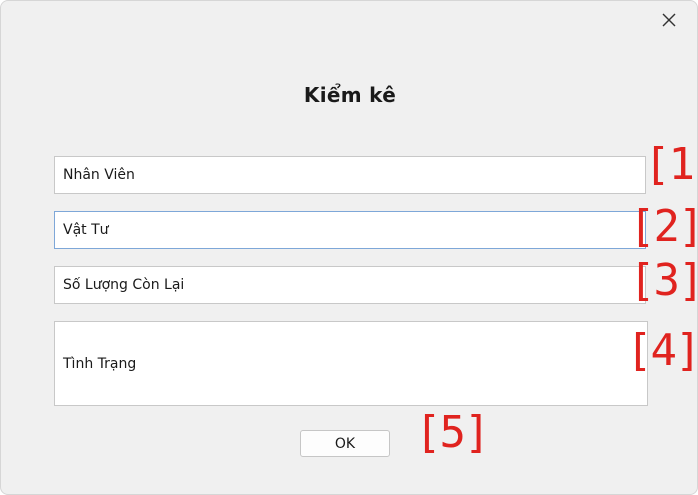 The width and height of the screenshot is (698, 495). I want to click on annotation-3: [3], so click(663, 280).